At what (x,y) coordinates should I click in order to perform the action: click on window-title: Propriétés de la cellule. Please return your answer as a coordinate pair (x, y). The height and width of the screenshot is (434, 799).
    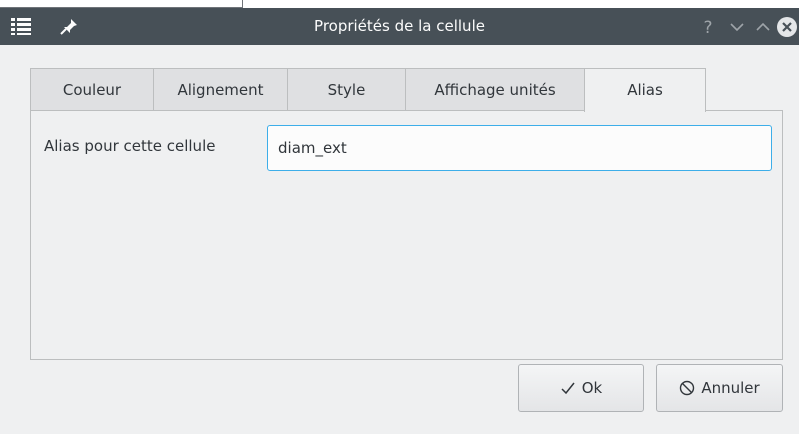
    Looking at the image, I should click on (399, 26).